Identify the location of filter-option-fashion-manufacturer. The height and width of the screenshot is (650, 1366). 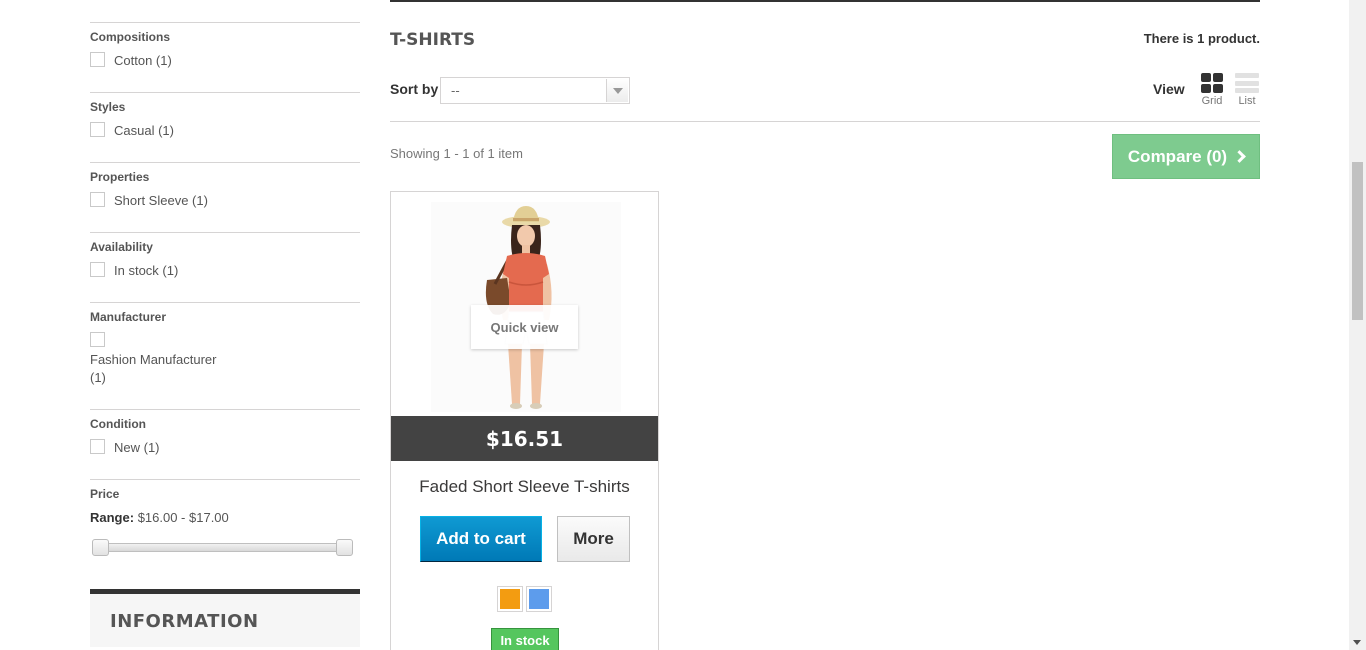
(225, 339).